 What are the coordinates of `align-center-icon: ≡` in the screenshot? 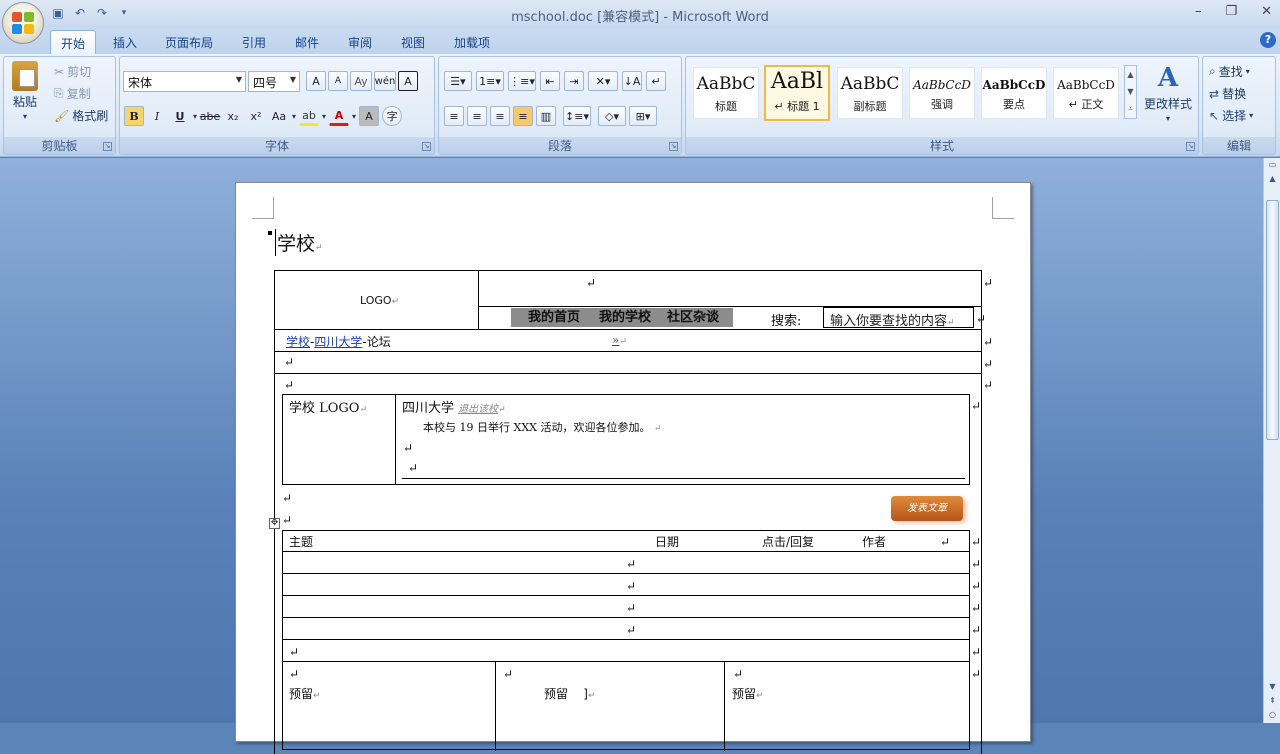 It's located at (477, 116).